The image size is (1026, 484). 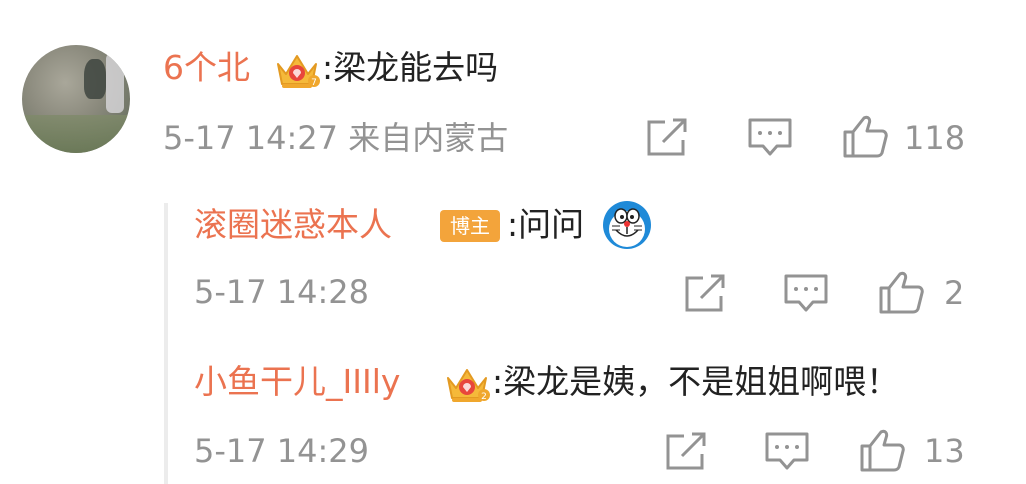 What do you see at coordinates (336, 138) in the screenshot?
I see `comment-meta: 5-17 14:27 来自内蒙古` at bounding box center [336, 138].